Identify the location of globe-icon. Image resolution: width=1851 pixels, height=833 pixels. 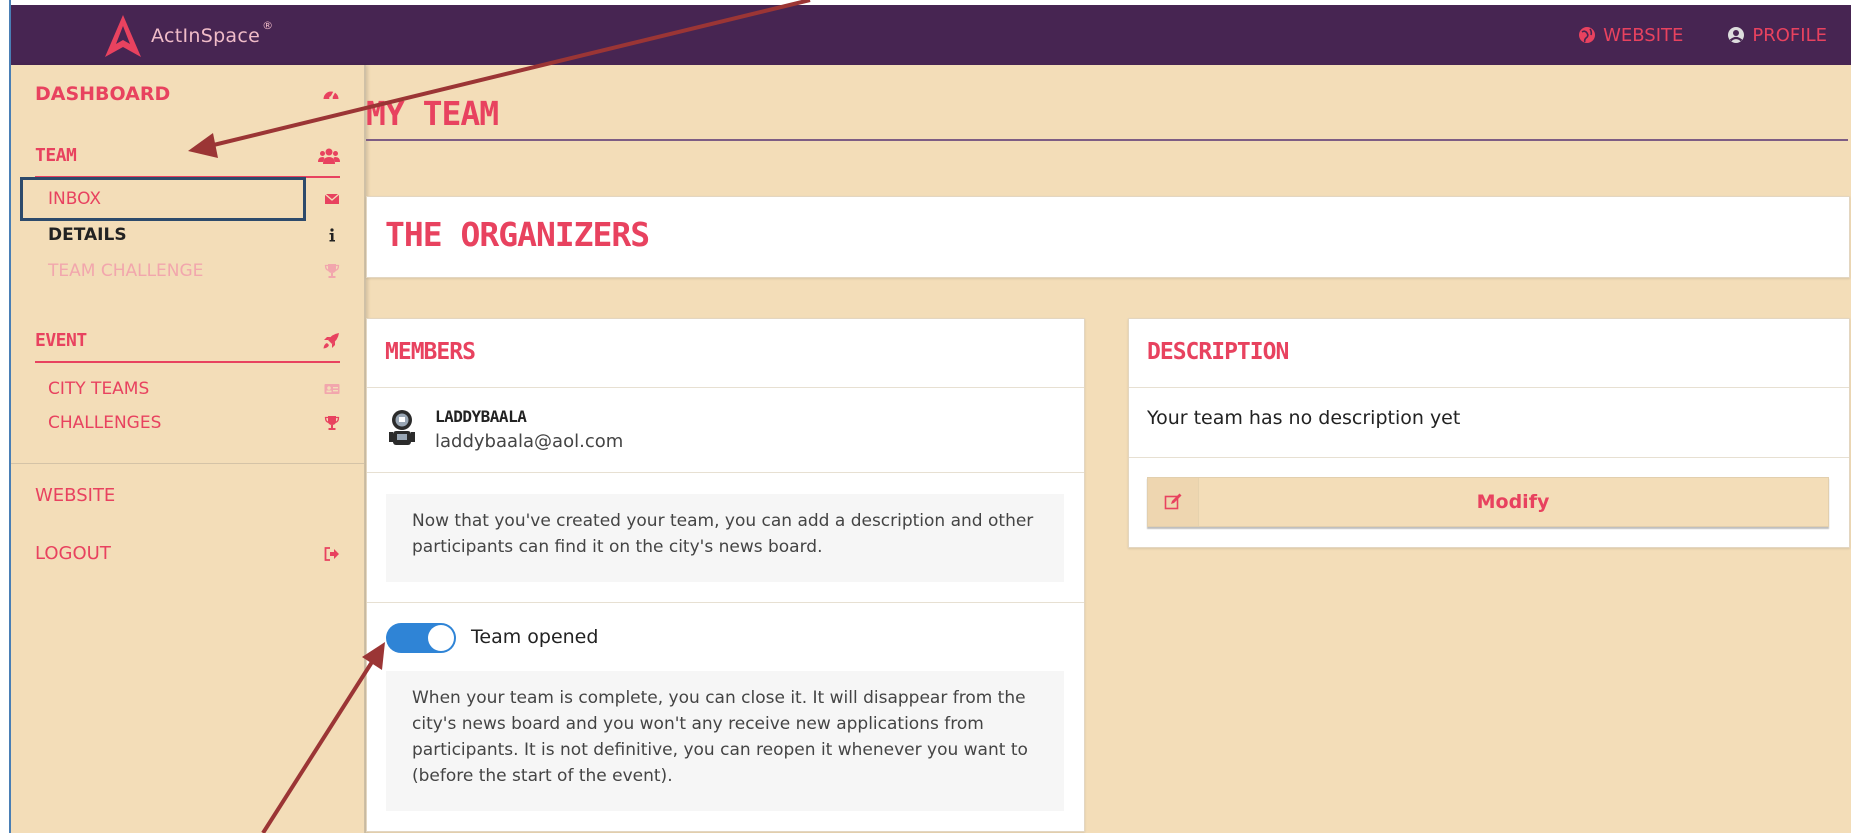
(1587, 35).